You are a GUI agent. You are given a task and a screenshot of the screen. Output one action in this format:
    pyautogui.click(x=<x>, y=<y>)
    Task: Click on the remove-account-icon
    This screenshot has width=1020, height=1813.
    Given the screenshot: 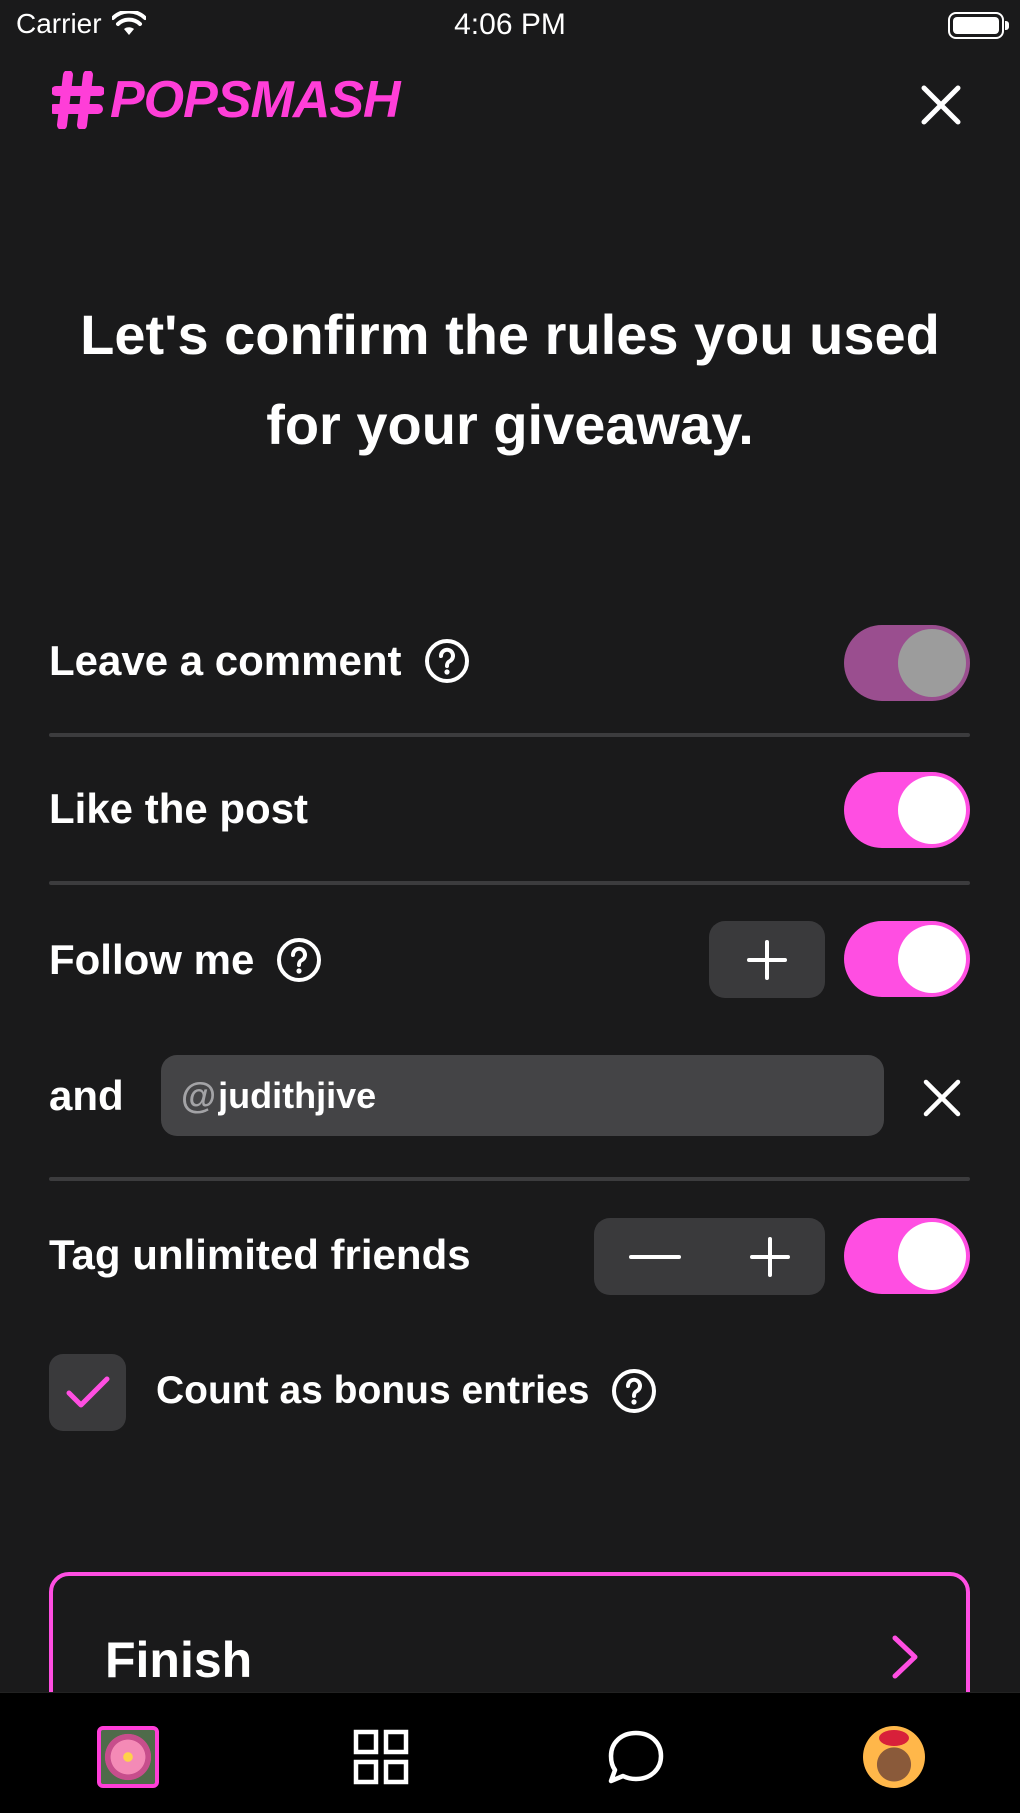 What is the action you would take?
    pyautogui.click(x=942, y=1098)
    